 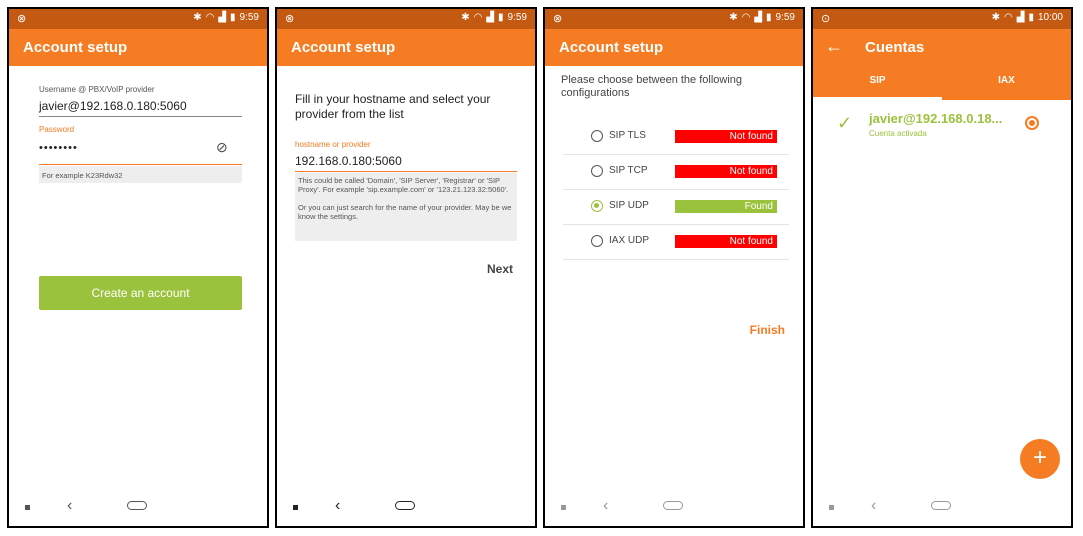 I want to click on add-lock-icon: +, so click(x=1039, y=457).